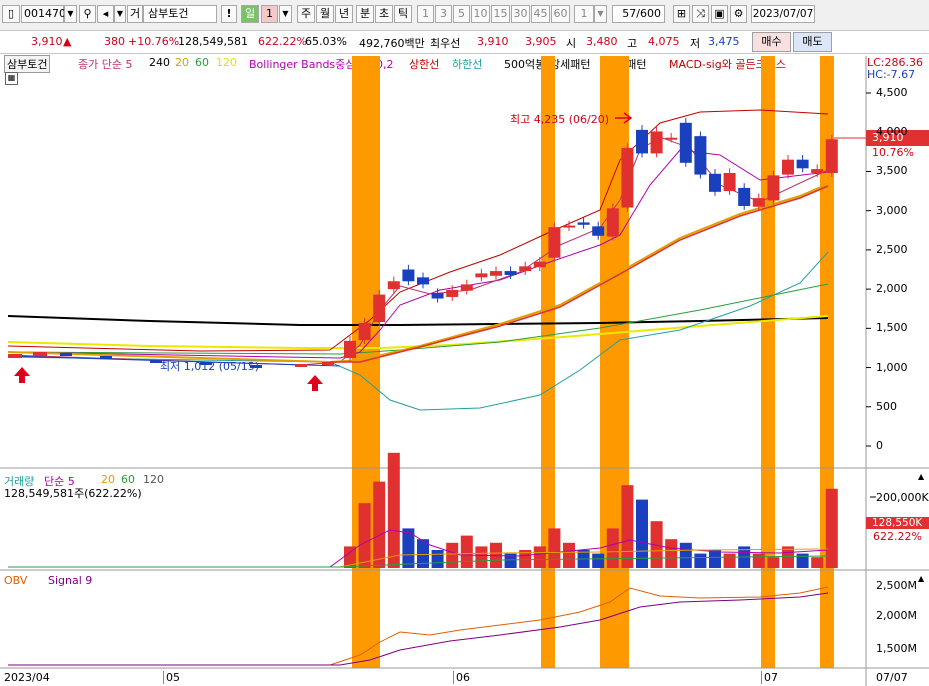  Describe the element at coordinates (180, 14) in the screenshot. I see `stock-name-input: 삼부토건` at that location.